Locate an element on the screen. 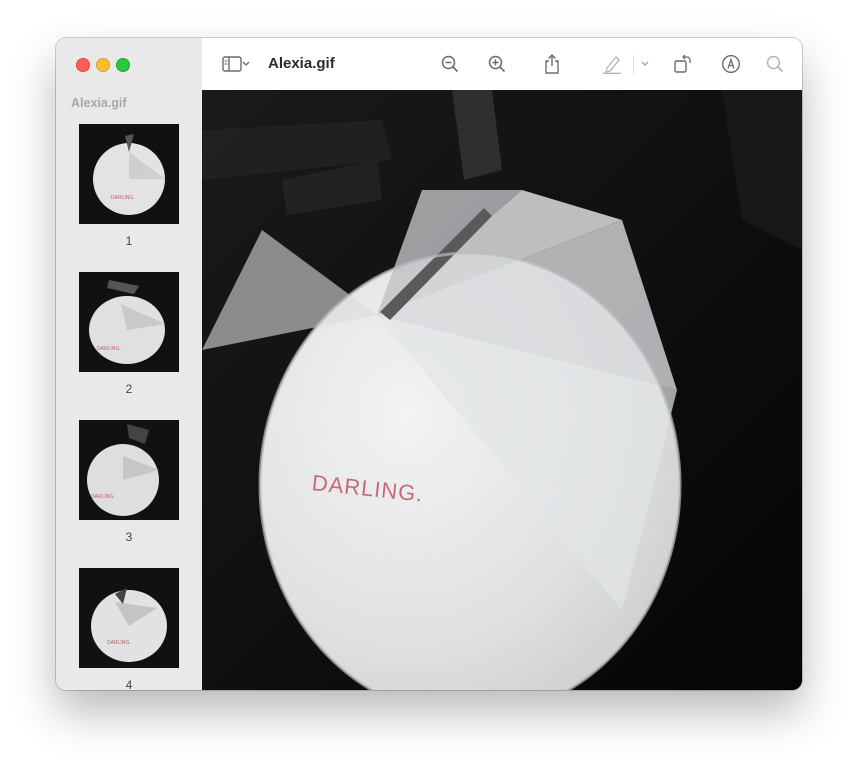 This screenshot has height=764, width=858. page-thumbnail-3: DARLING. is located at coordinates (129, 470).